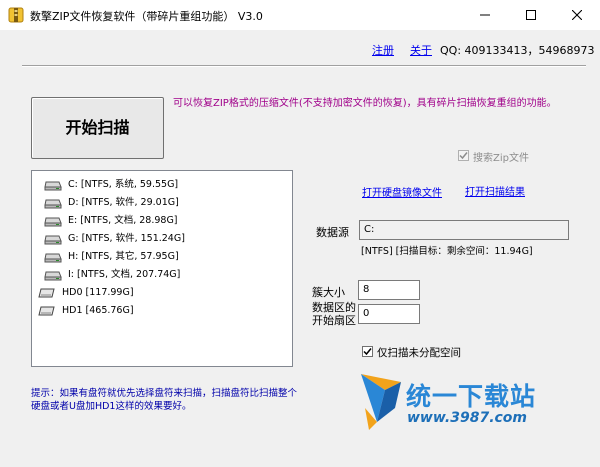  What do you see at coordinates (517, 50) in the screenshot?
I see `qq-contact: QQ: 409133413，54968973` at bounding box center [517, 50].